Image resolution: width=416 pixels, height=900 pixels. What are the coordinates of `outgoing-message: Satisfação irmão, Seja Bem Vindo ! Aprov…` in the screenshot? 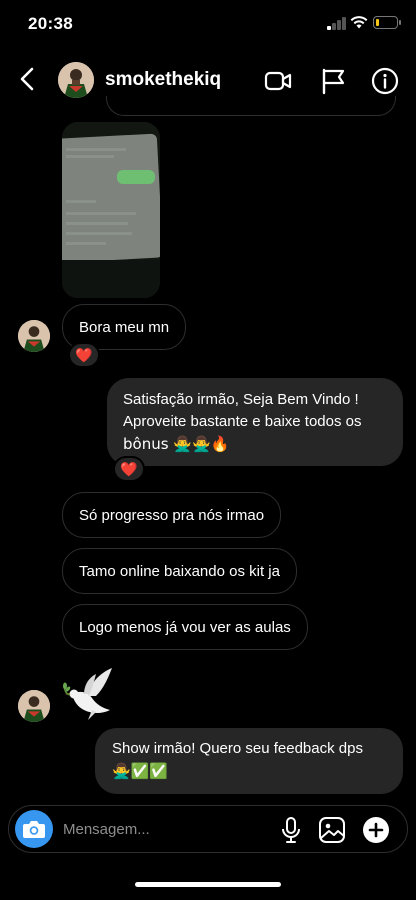 It's located at (255, 422).